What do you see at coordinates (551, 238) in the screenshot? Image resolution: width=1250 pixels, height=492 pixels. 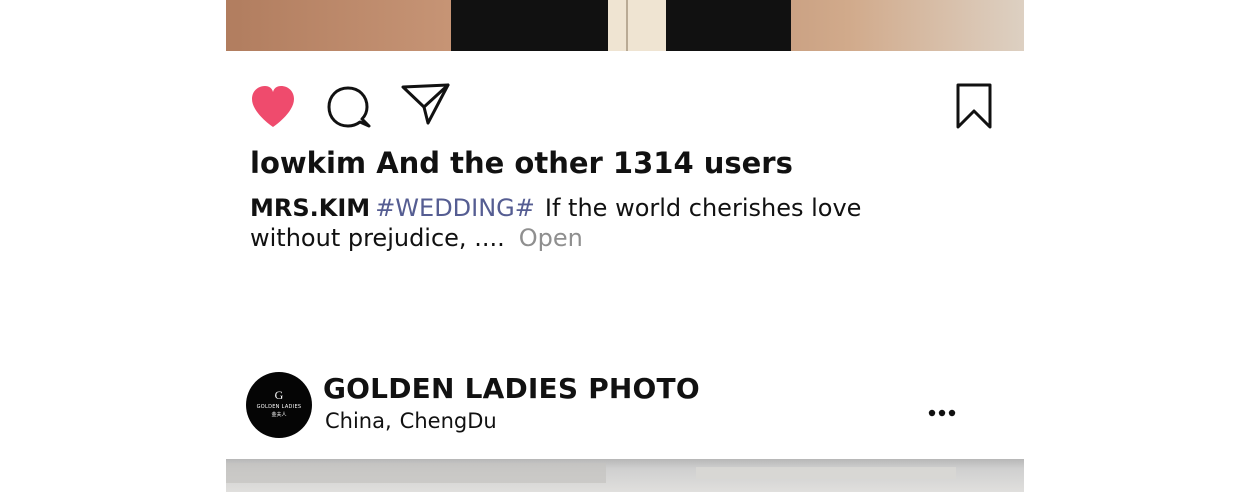 I see `open-caption-link: Open` at bounding box center [551, 238].